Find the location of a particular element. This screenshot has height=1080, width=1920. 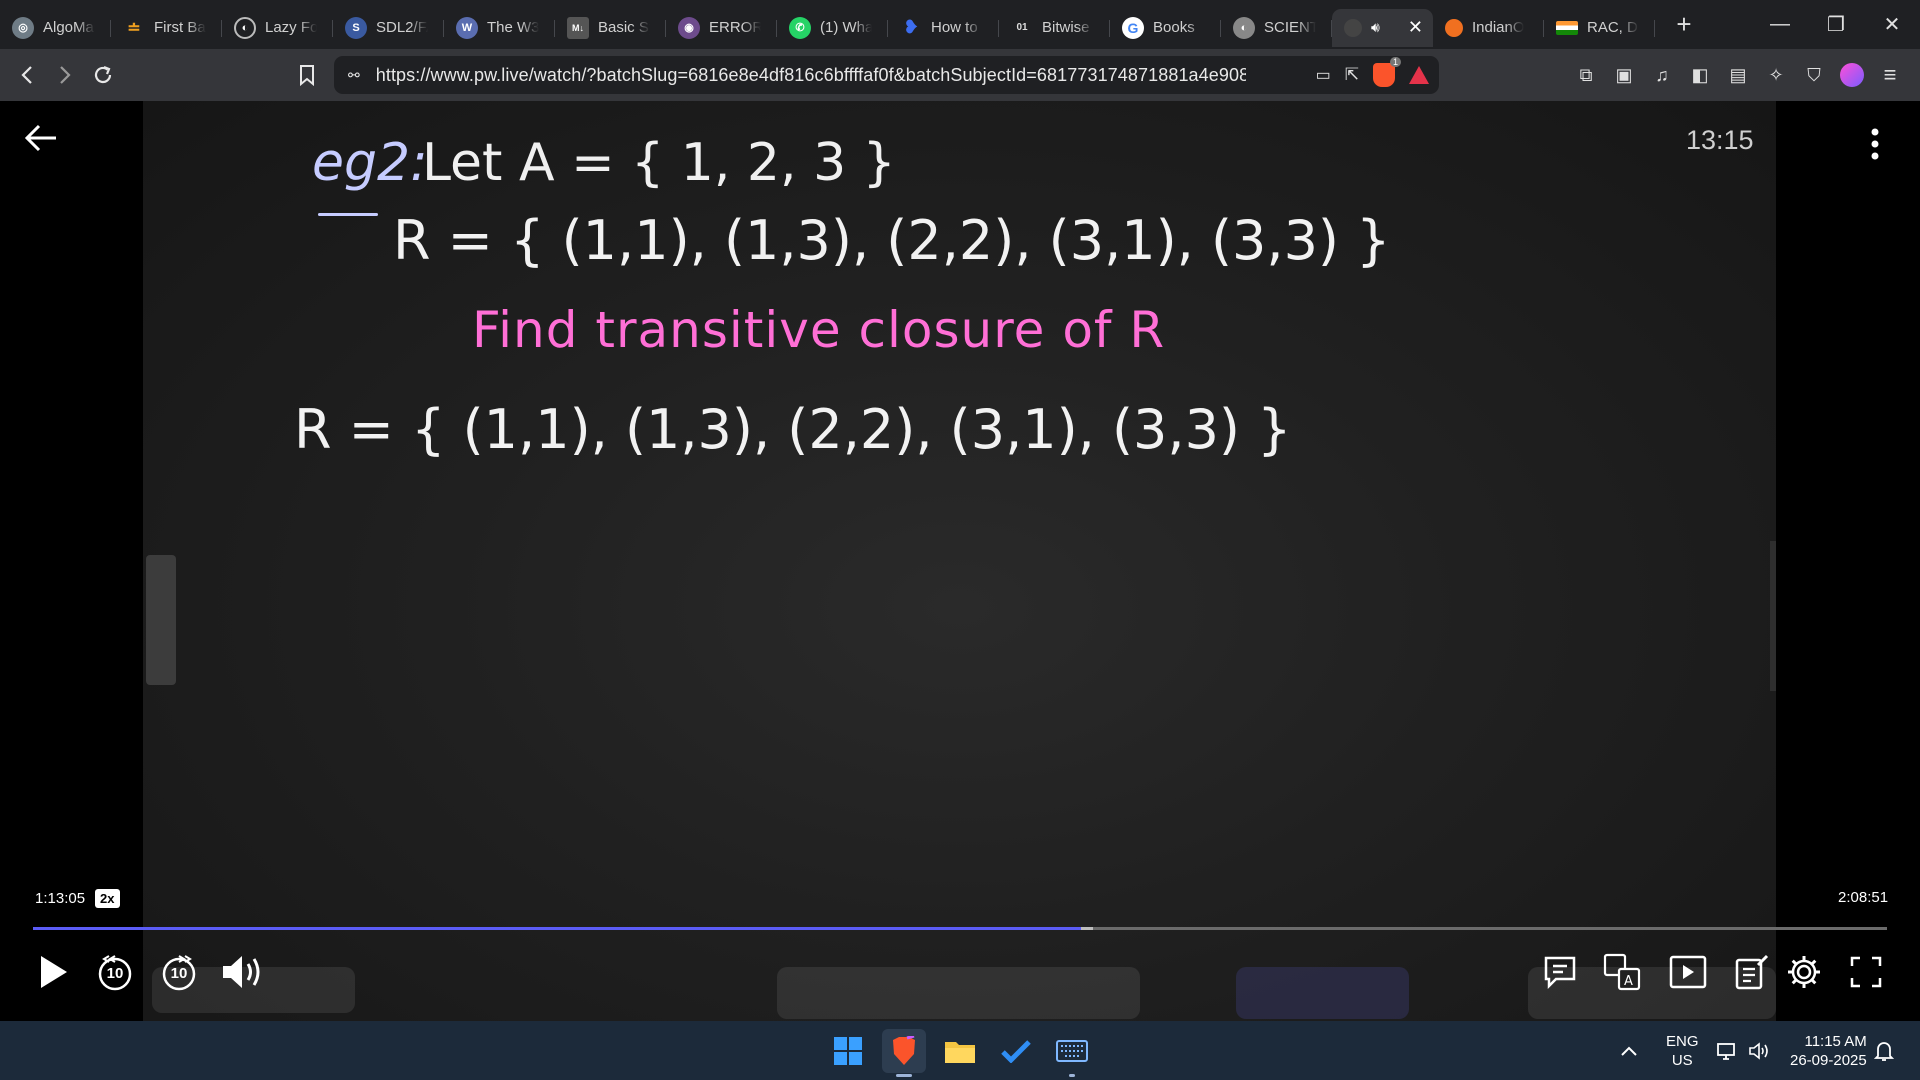

playback-speed-badge: 2x is located at coordinates (107, 898).